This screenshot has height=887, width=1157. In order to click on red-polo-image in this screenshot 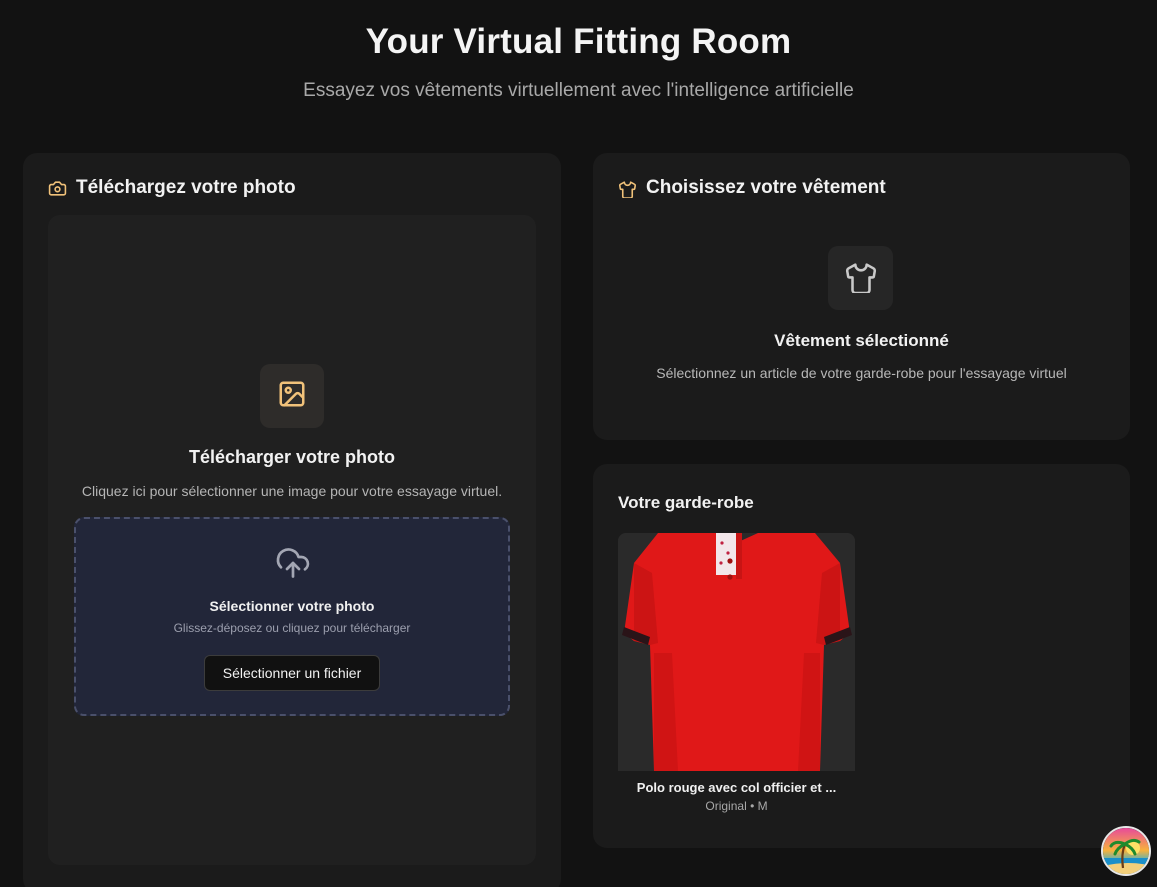, I will do `click(736, 652)`.